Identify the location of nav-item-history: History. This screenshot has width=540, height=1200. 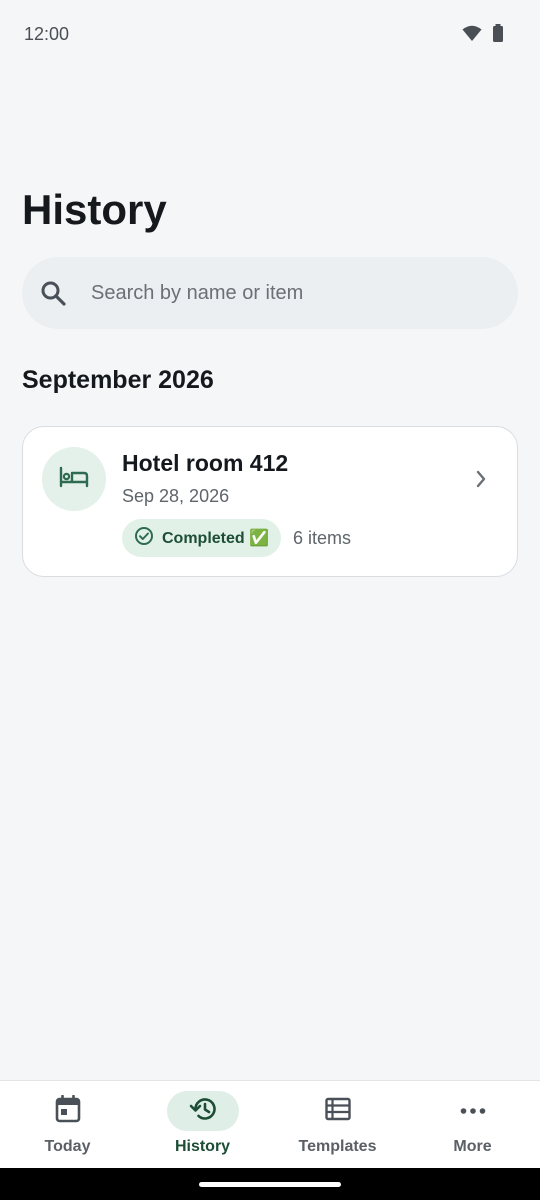
(202, 1125).